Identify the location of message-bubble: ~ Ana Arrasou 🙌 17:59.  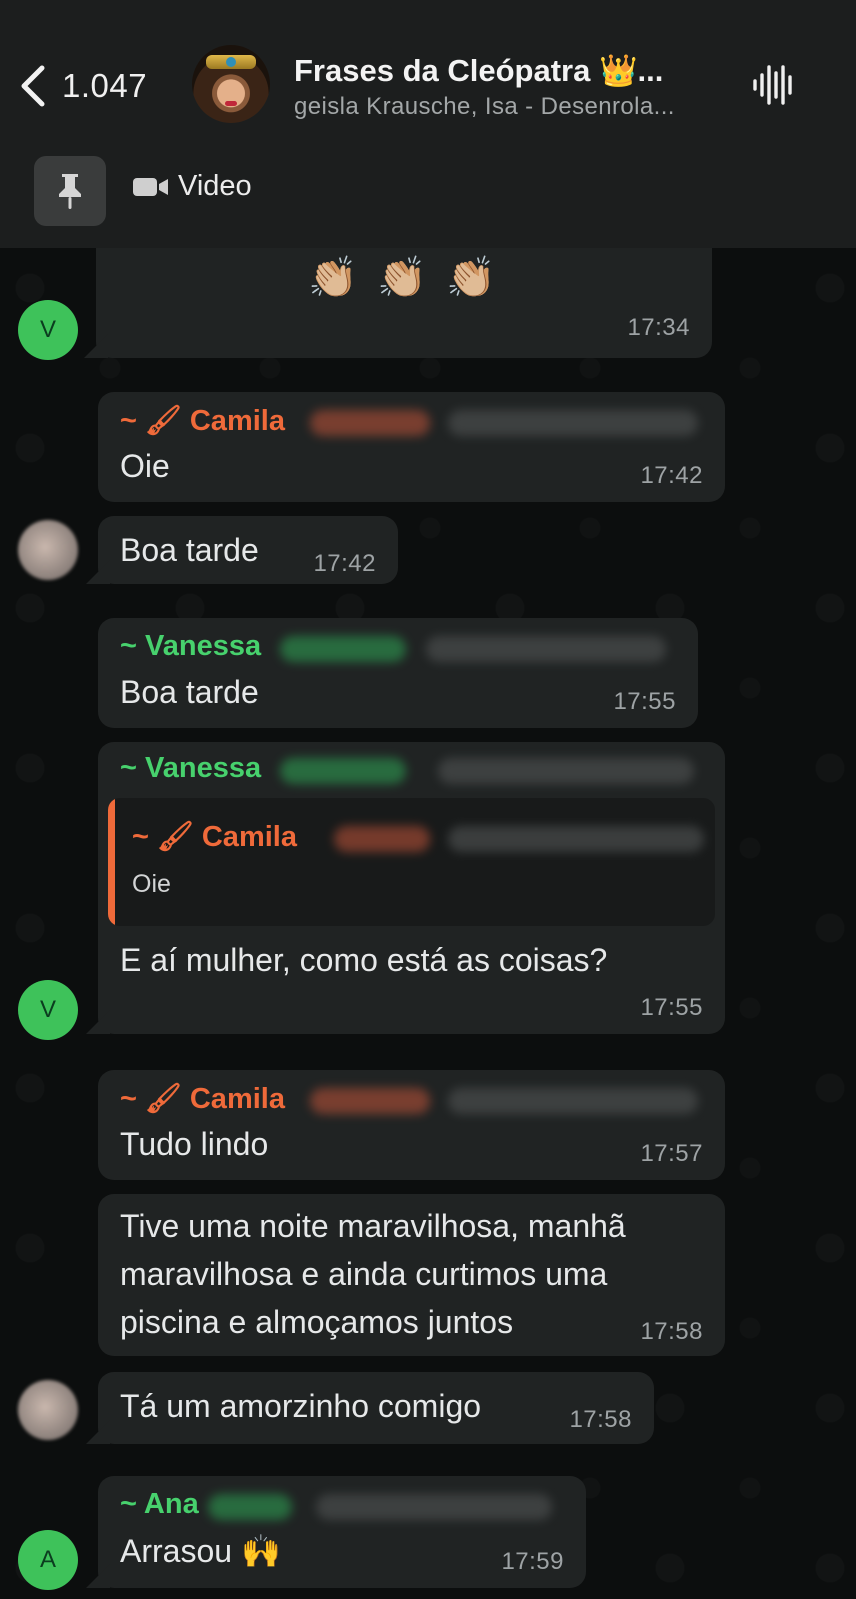
(342, 1532).